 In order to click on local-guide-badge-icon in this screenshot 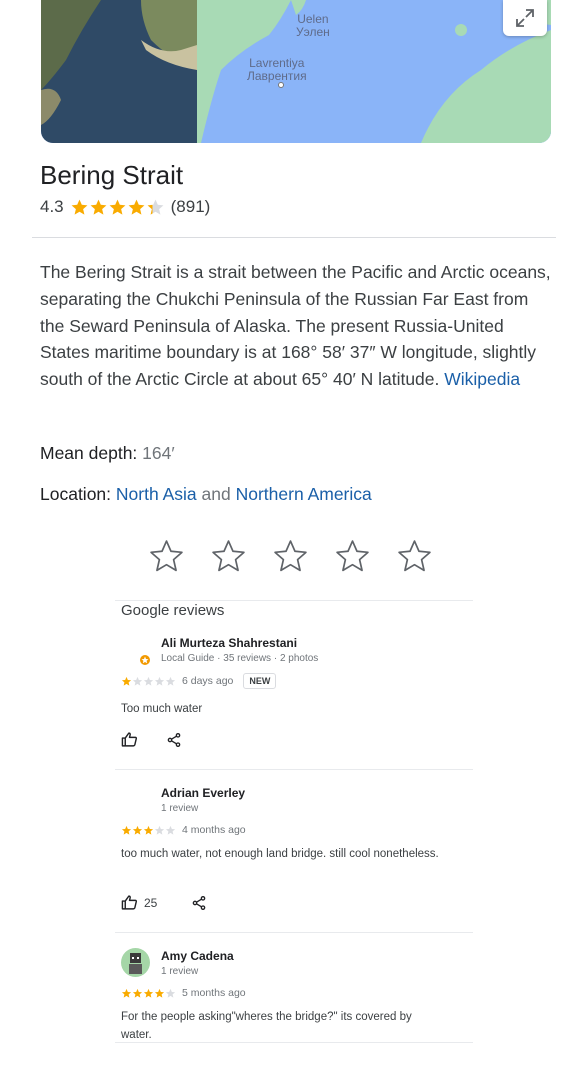, I will do `click(145, 660)`.